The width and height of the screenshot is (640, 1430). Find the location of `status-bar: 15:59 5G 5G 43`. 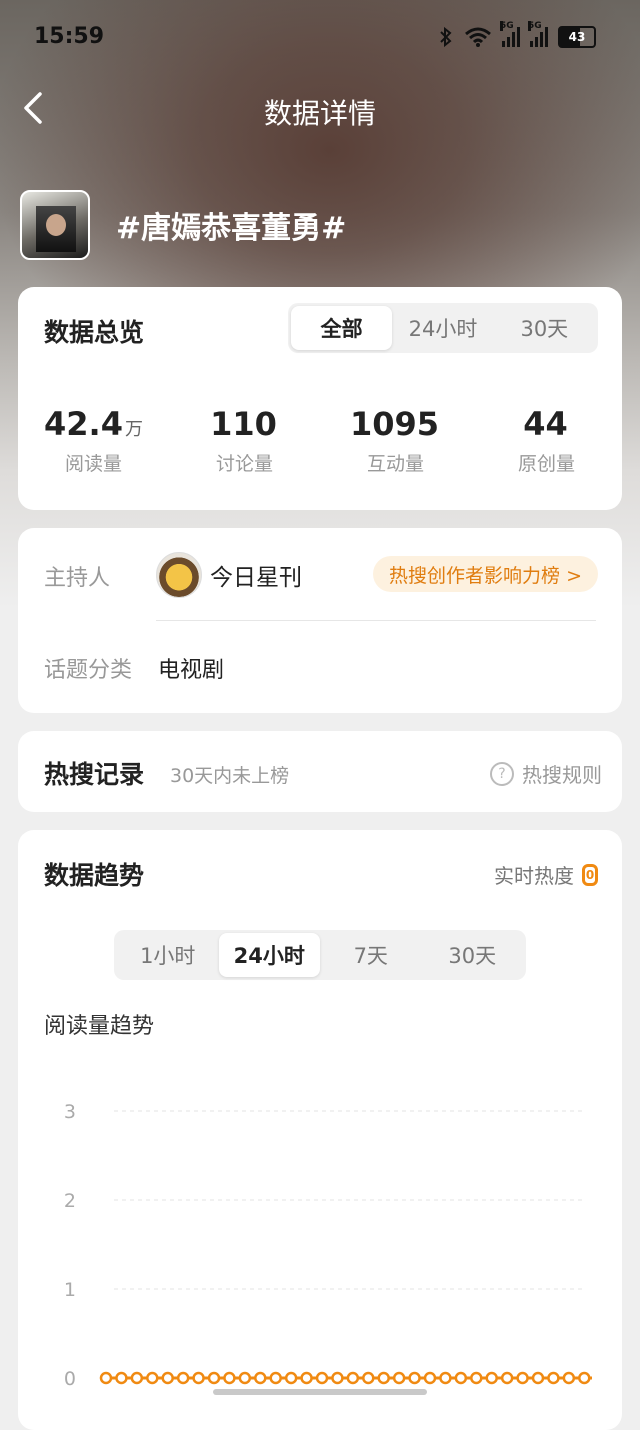

status-bar: 15:59 5G 5G 43 is located at coordinates (320, 38).